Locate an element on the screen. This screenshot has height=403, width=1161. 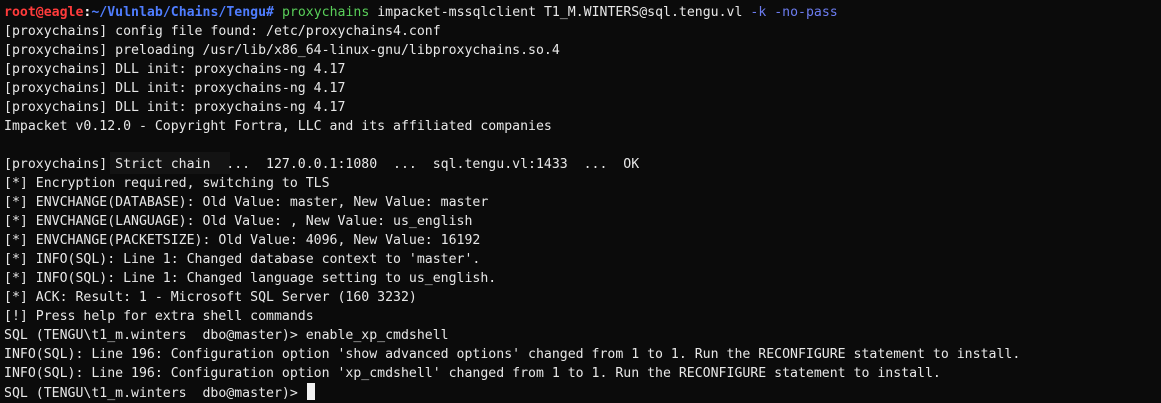
command-binary: proxychains is located at coordinates (325, 12).